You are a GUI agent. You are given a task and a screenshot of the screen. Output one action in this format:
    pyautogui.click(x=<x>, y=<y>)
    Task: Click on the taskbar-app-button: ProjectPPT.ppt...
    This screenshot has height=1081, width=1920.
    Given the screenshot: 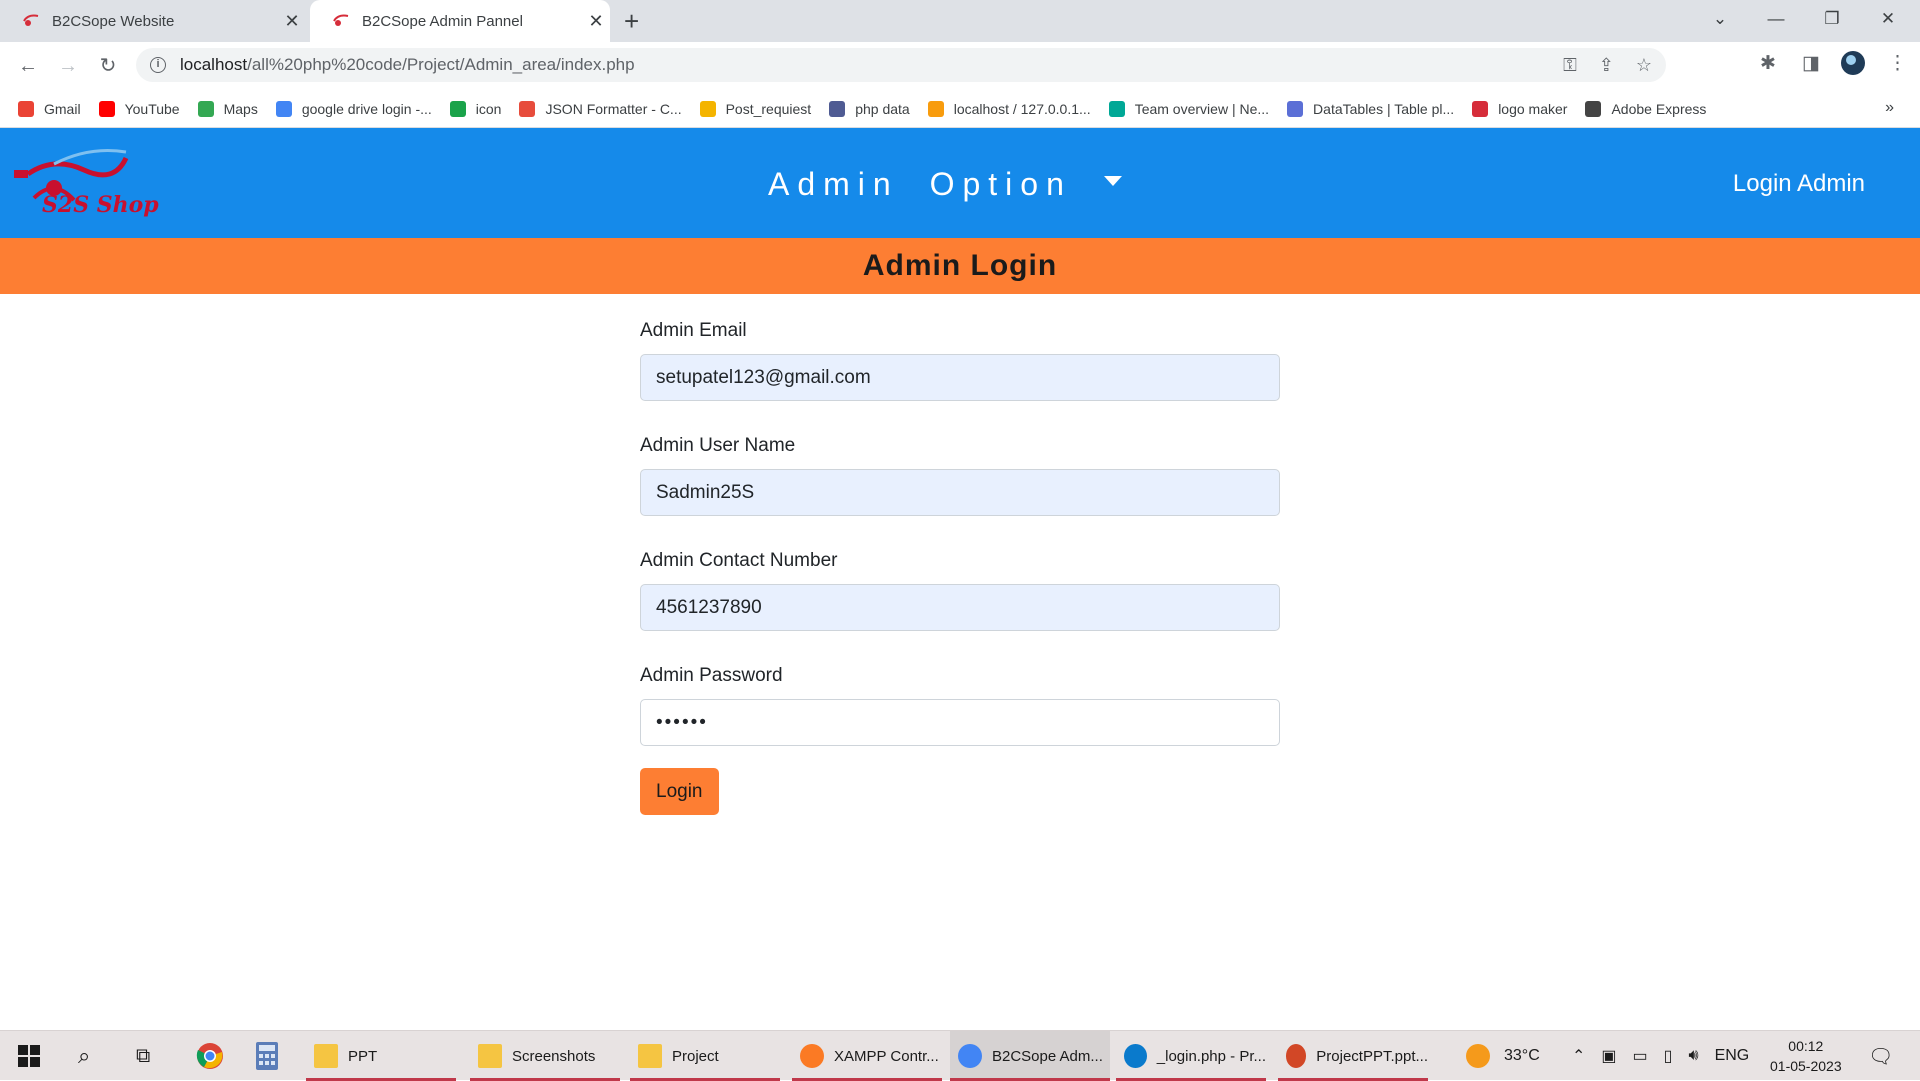 What is the action you would take?
    pyautogui.click(x=1353, y=1056)
    